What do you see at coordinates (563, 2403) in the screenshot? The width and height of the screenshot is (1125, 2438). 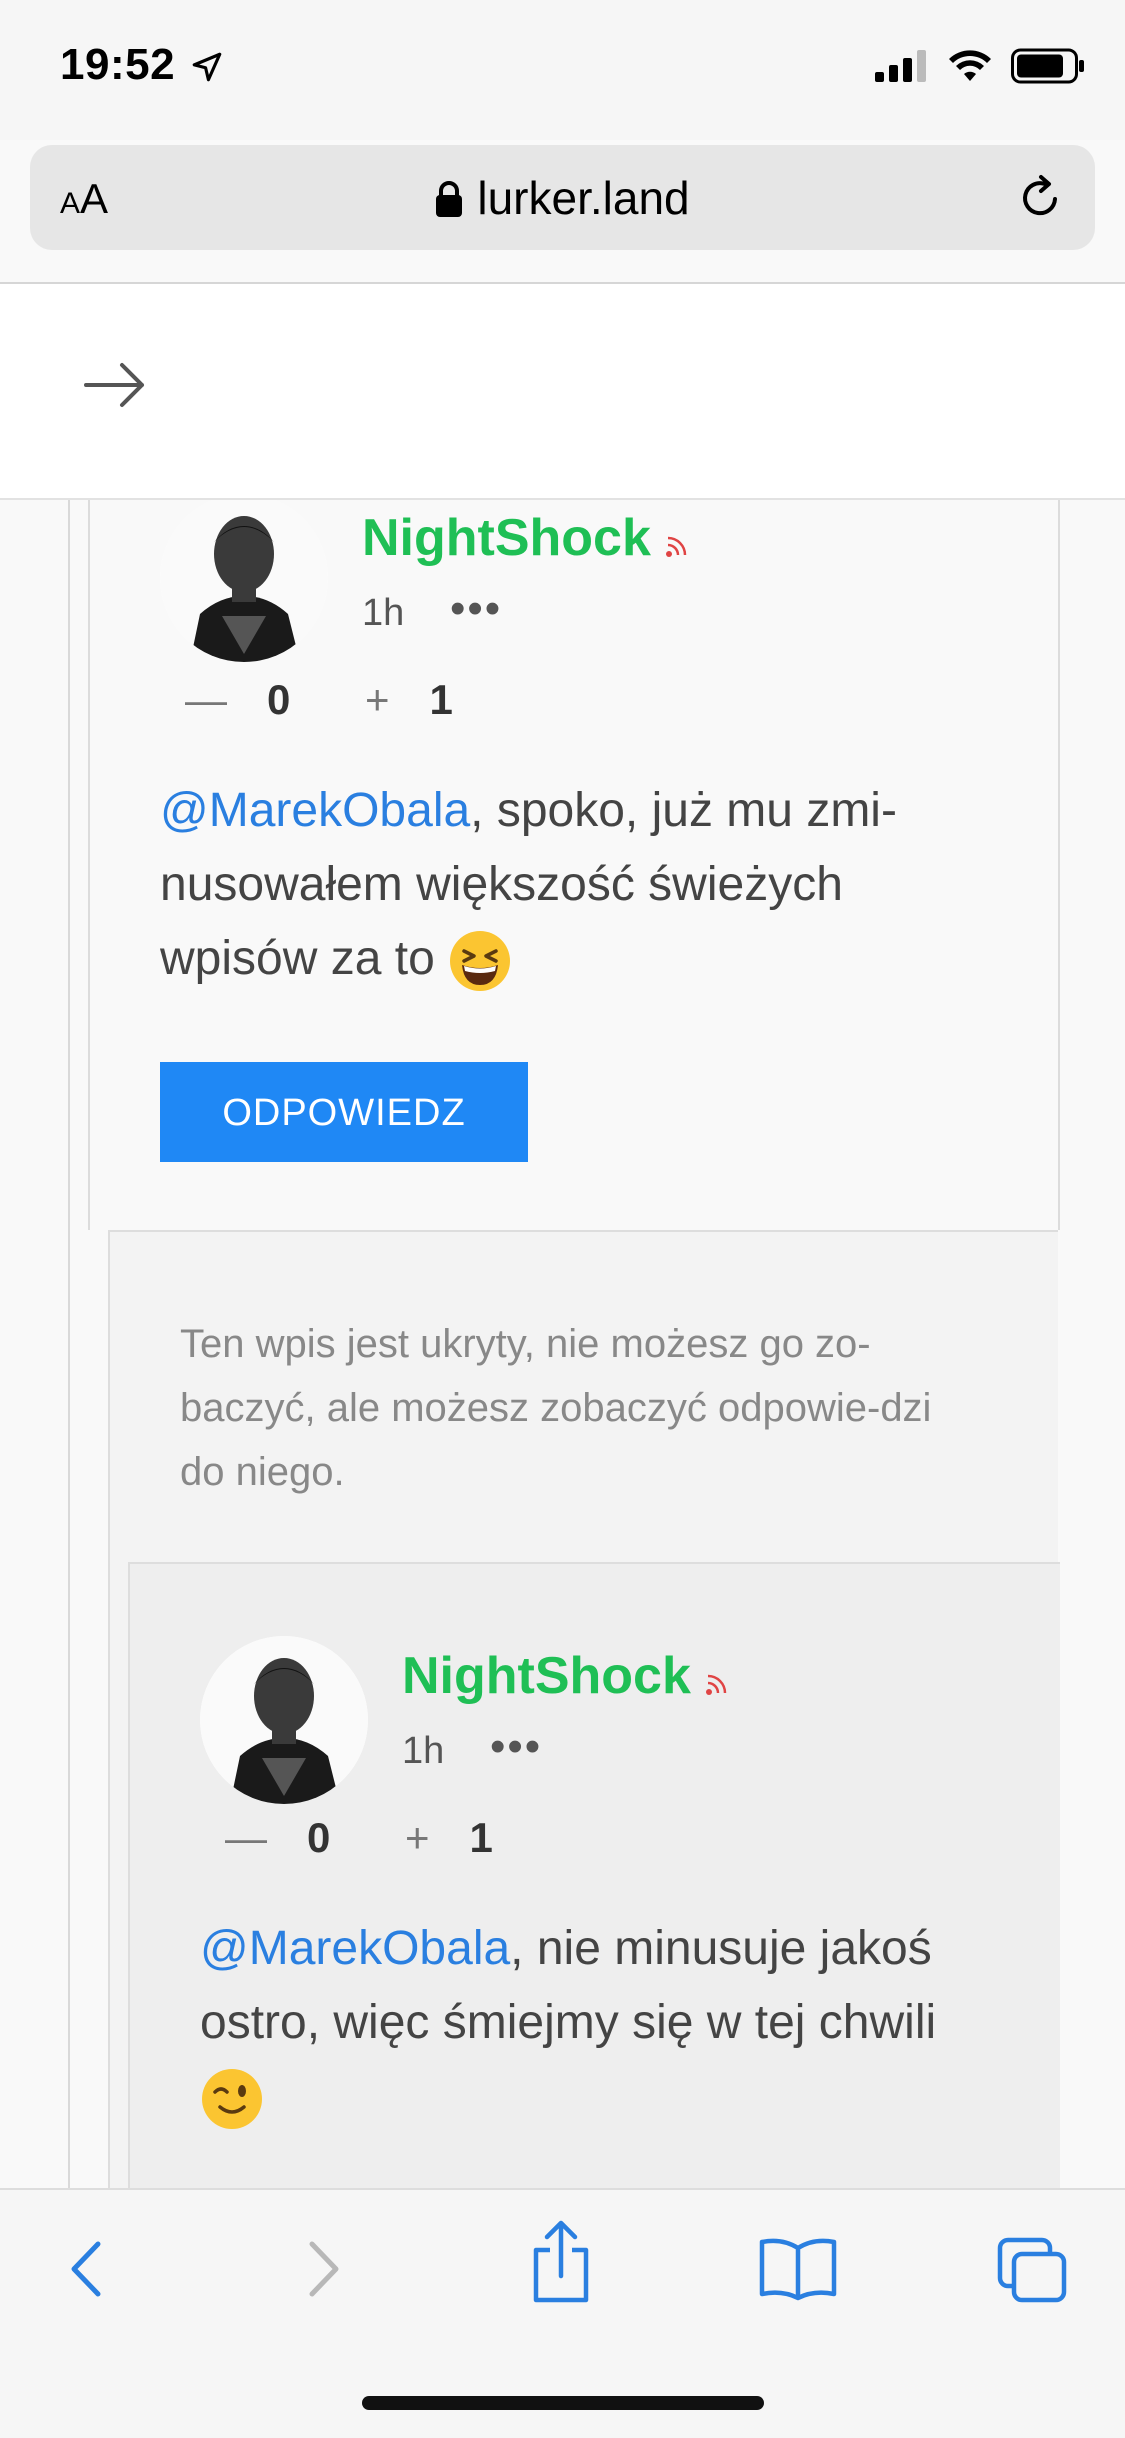 I see `home-indicator` at bounding box center [563, 2403].